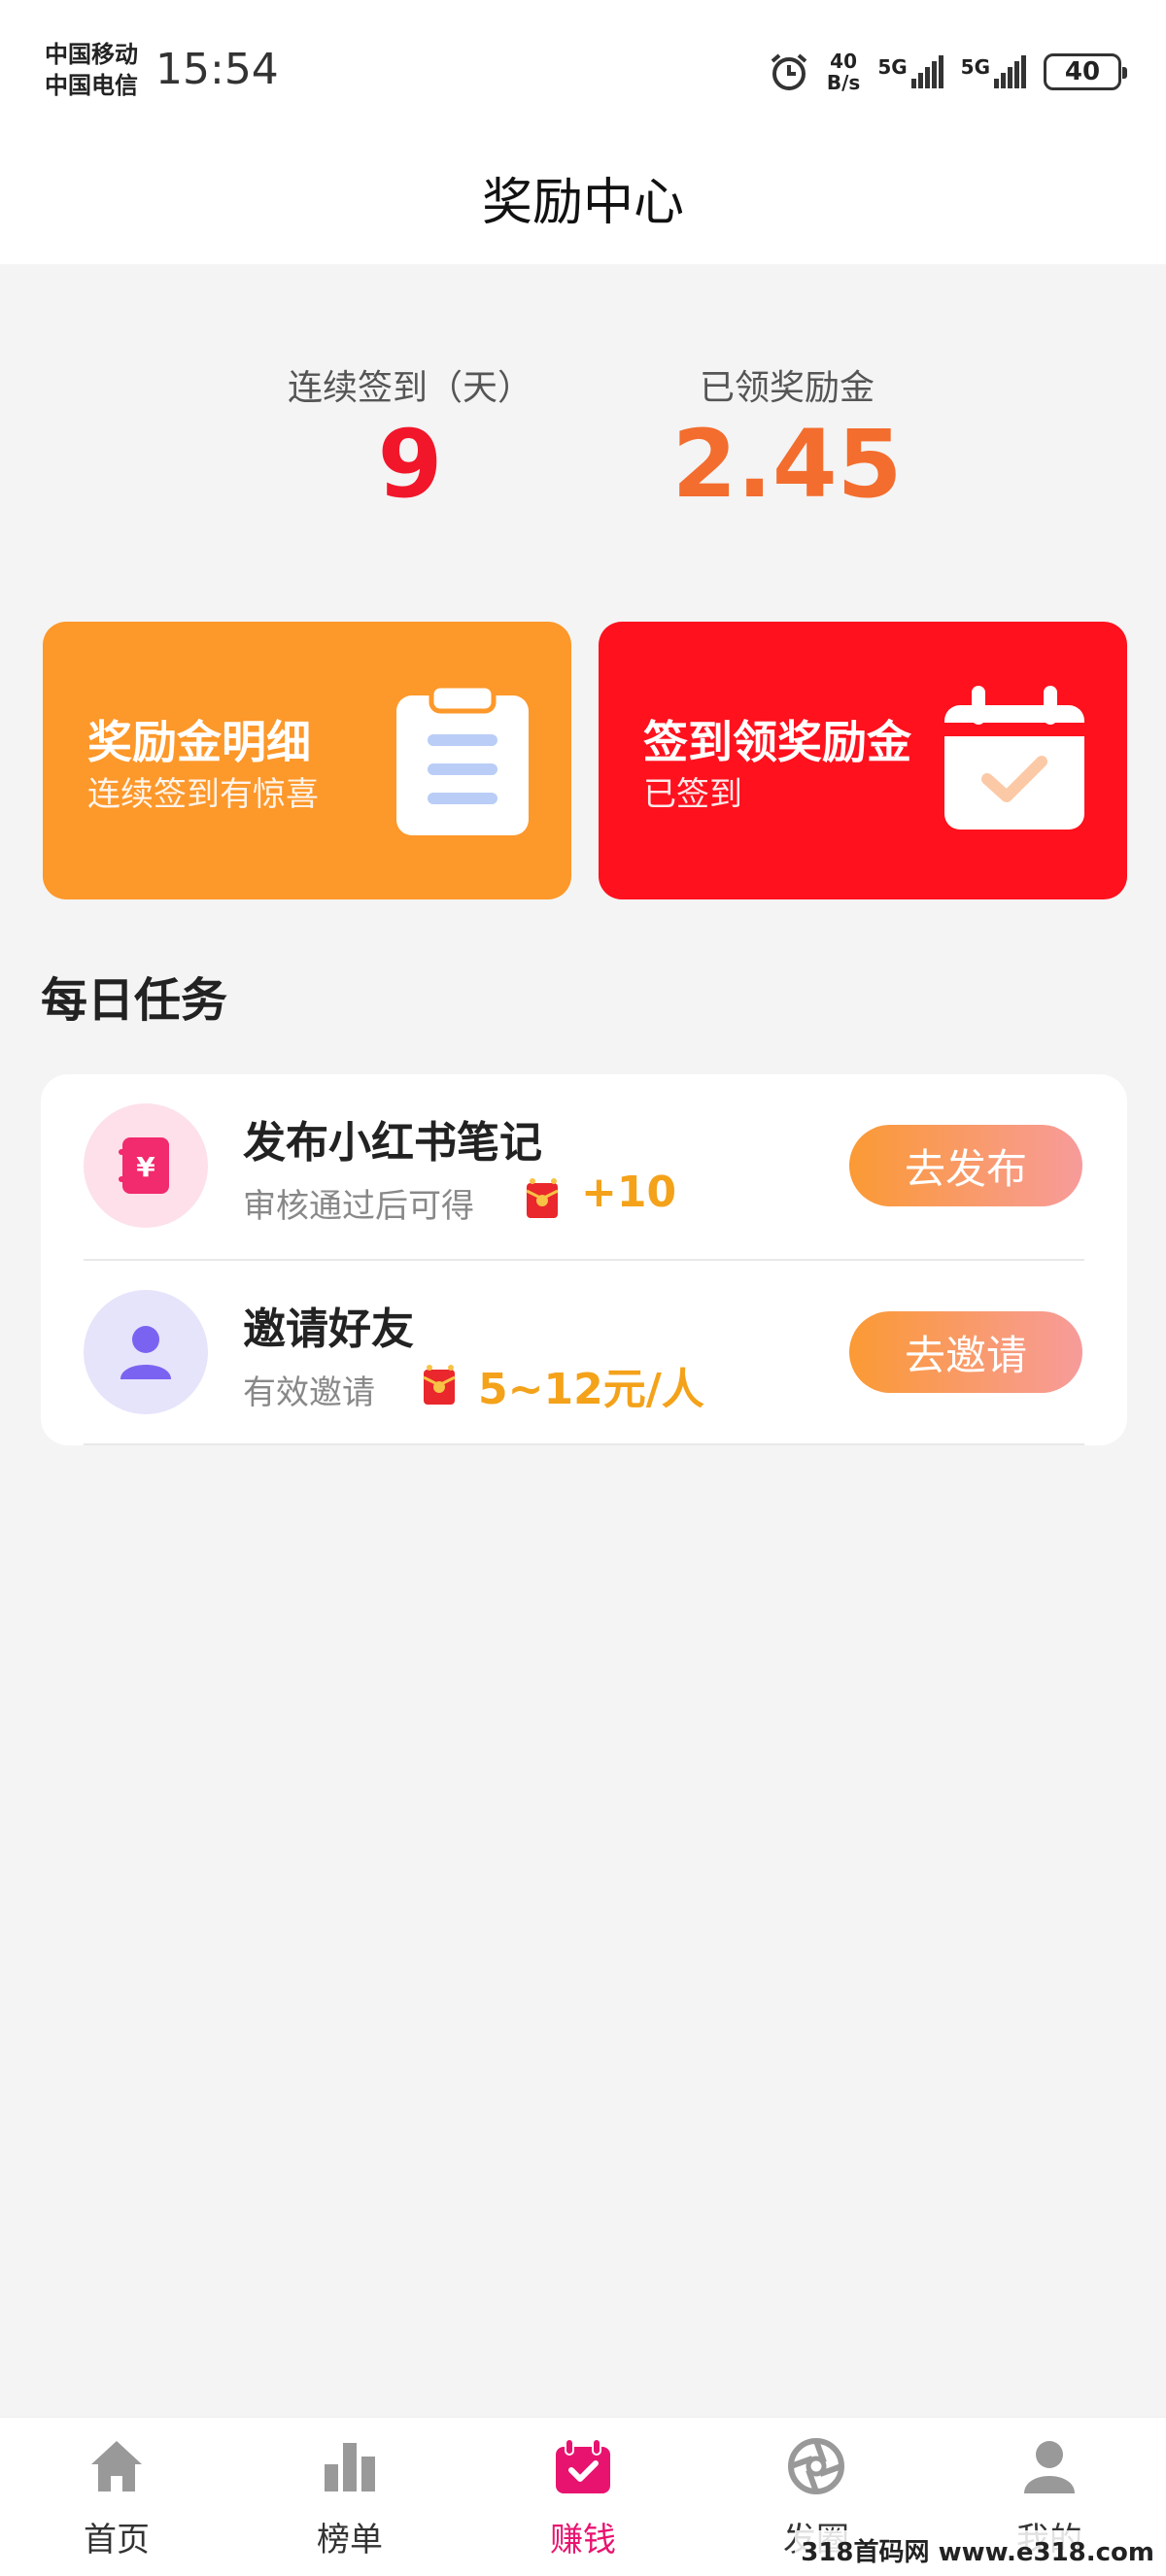  I want to click on nav-item-ranking: 榜单, so click(349, 2497).